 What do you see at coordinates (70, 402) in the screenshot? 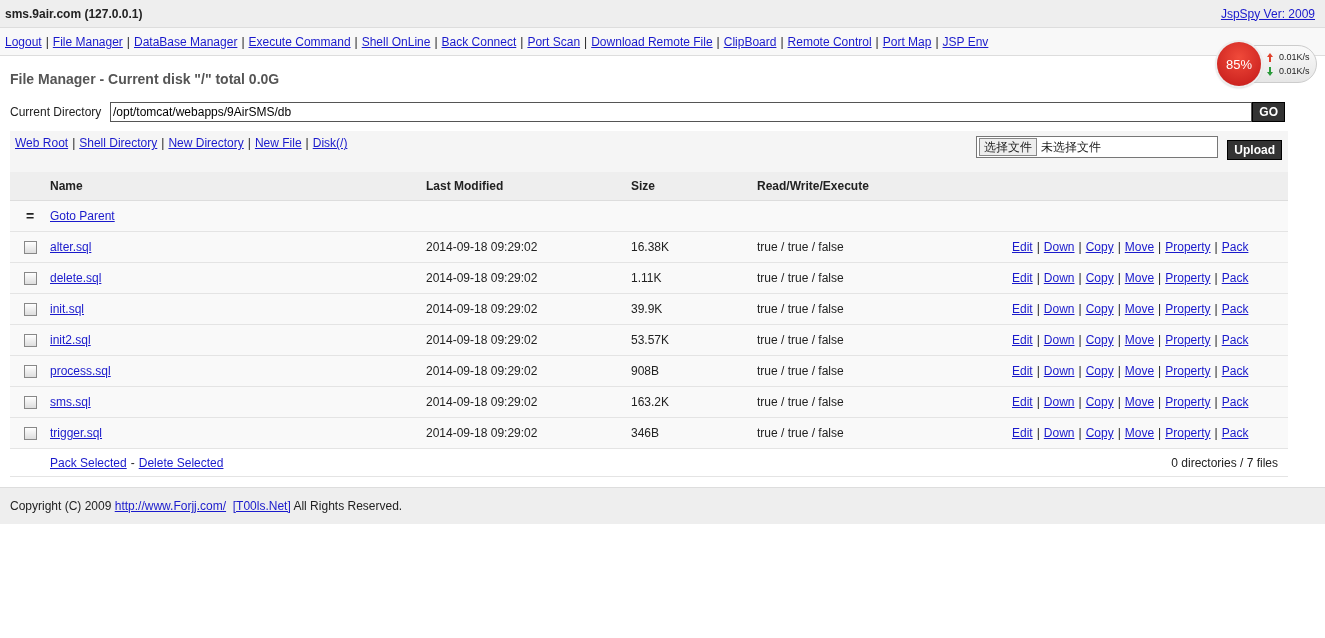
I see `file-link: sms.sql` at bounding box center [70, 402].